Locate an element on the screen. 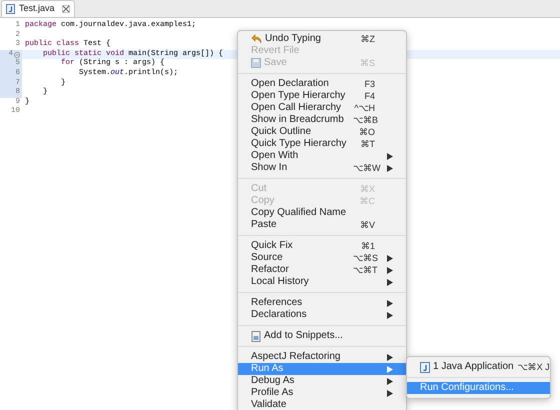 The image size is (560, 410). menu-item-label: Copy is located at coordinates (262, 201).